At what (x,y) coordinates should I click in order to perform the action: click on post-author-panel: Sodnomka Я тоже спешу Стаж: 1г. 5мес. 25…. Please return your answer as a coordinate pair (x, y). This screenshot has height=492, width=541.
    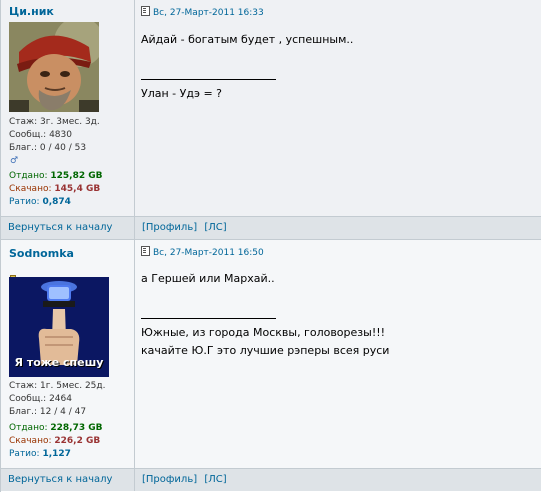
    Looking at the image, I should click on (68, 354).